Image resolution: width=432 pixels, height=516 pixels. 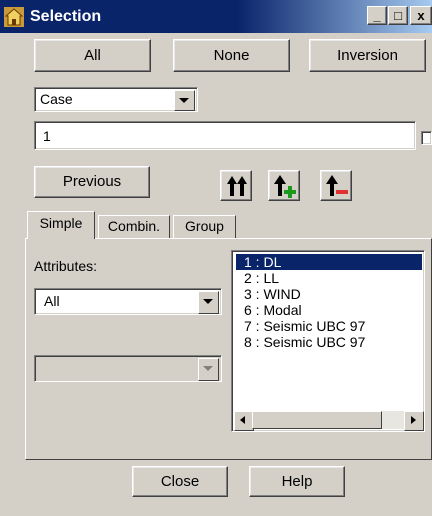 I want to click on up-arrow-minus-icon, so click(x=337, y=185).